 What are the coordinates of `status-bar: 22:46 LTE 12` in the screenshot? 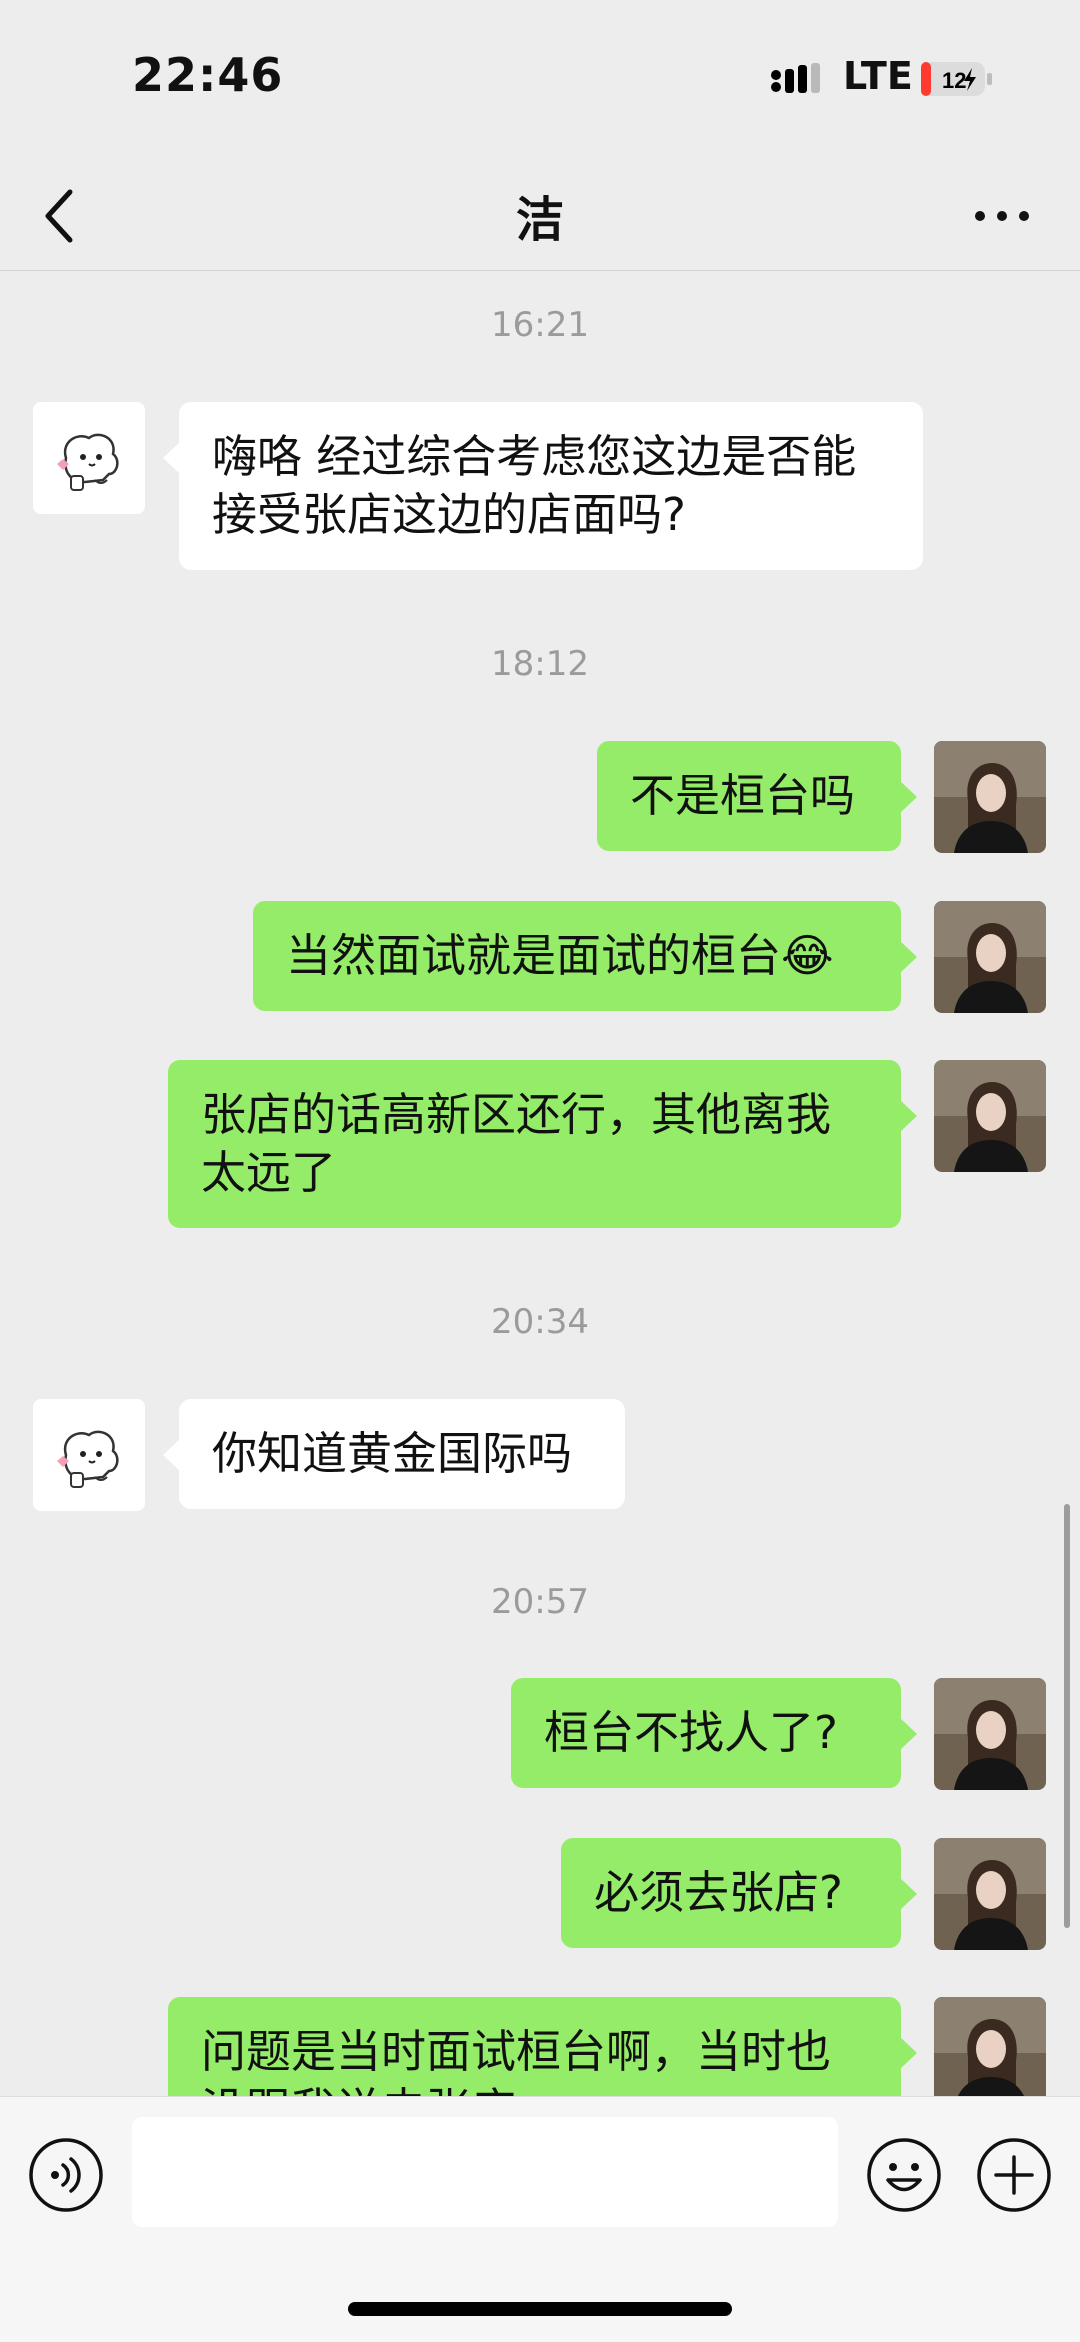 It's located at (540, 80).